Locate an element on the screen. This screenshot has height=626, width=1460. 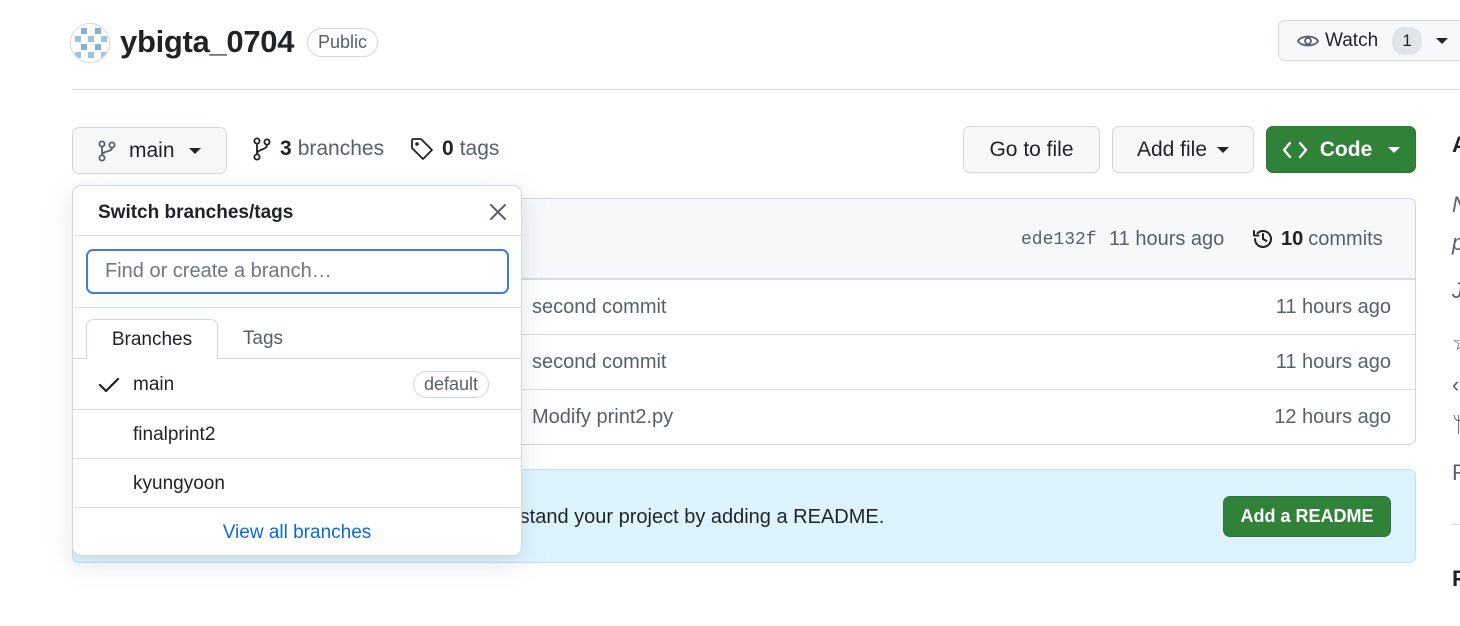
tags-link: 0 tags is located at coordinates (454, 149).